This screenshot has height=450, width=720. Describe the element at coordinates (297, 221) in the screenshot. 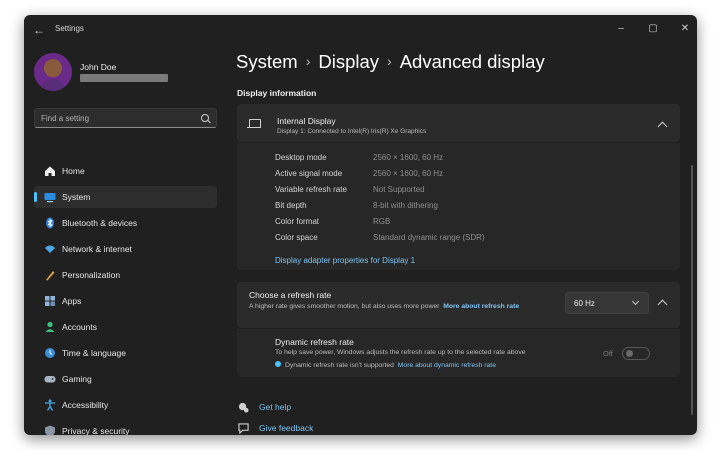

I see `info-key: Color format` at that location.